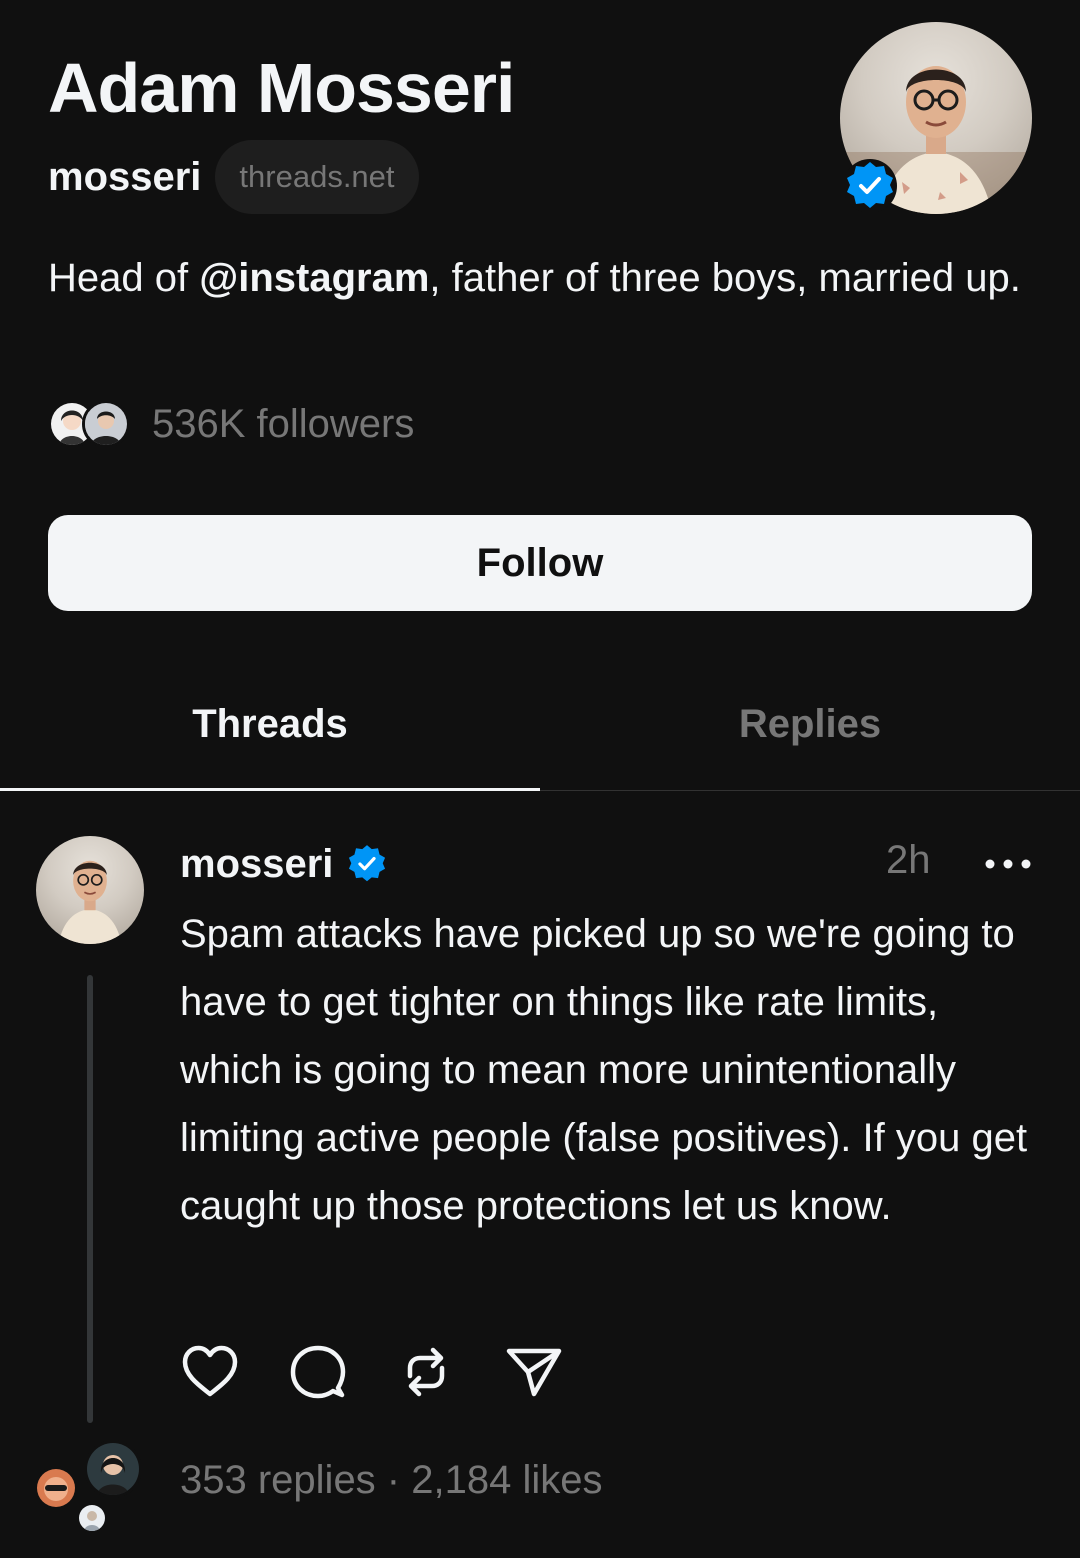 The width and height of the screenshot is (1080, 1558). What do you see at coordinates (372, 1372) in the screenshot?
I see `post-actions` at bounding box center [372, 1372].